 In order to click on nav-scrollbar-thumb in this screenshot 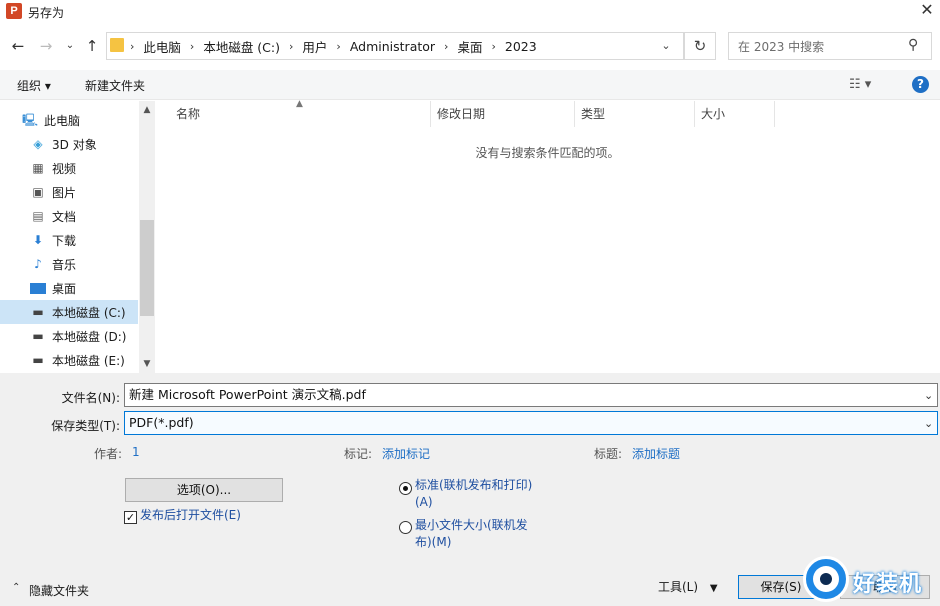, I will do `click(147, 268)`.